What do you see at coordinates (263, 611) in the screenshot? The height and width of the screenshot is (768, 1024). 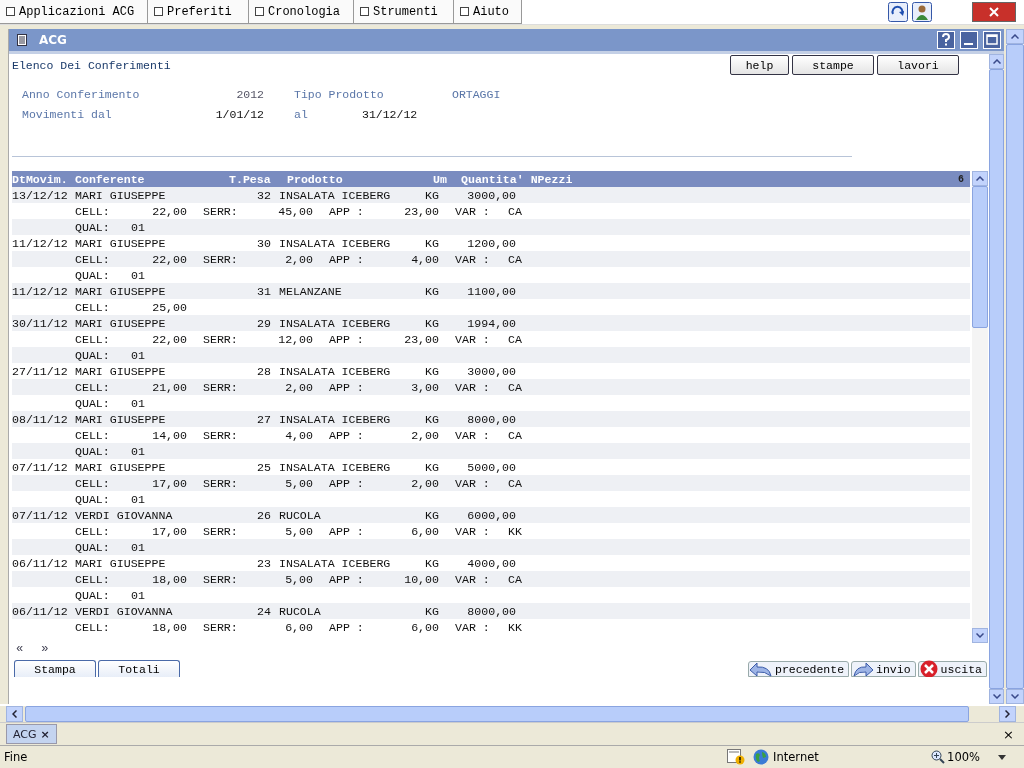 I see `table-cell-text: 24` at bounding box center [263, 611].